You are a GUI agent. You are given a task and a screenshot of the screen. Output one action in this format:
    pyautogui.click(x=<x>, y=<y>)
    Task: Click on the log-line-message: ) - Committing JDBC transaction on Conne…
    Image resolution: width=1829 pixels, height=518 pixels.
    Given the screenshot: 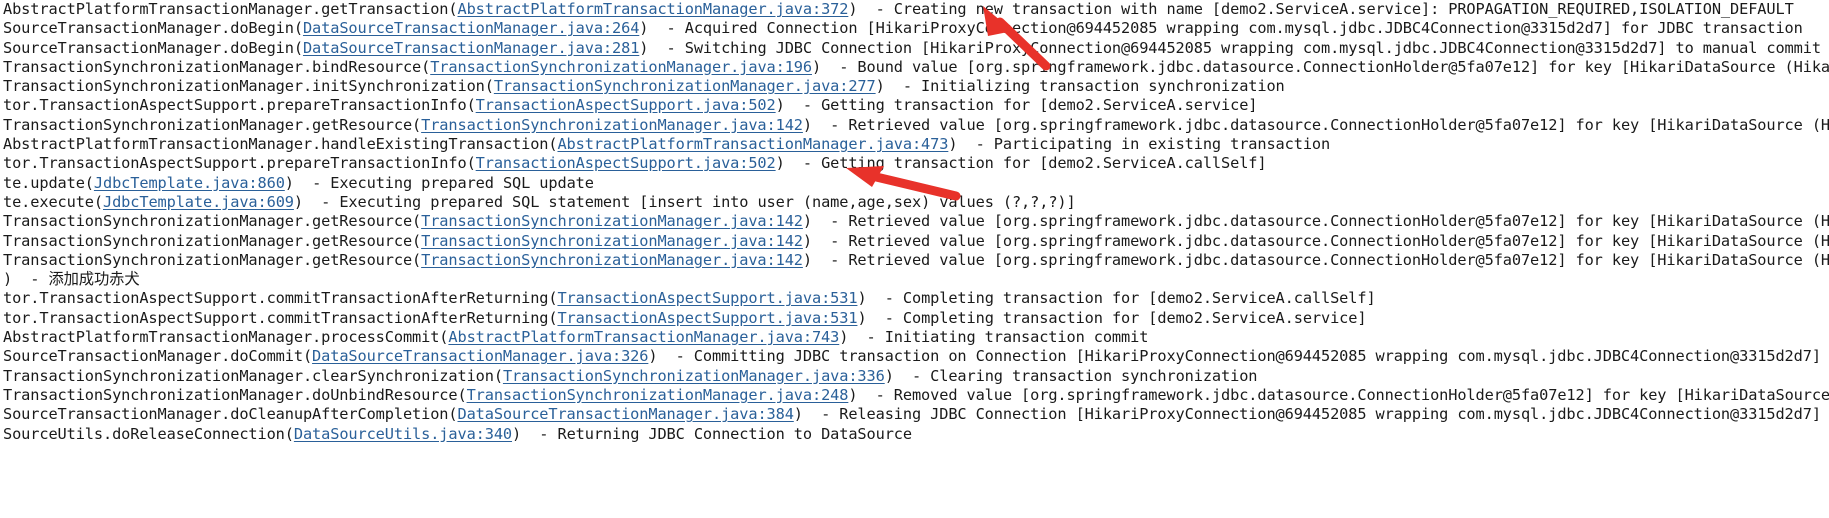 What is the action you would take?
    pyautogui.click(x=1234, y=356)
    